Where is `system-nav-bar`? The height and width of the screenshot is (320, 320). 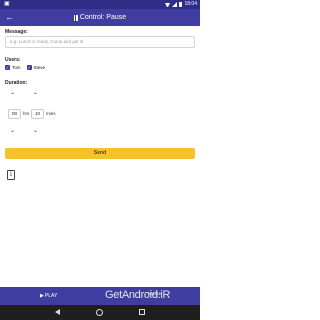
system-nav-bar is located at coordinates (100, 312).